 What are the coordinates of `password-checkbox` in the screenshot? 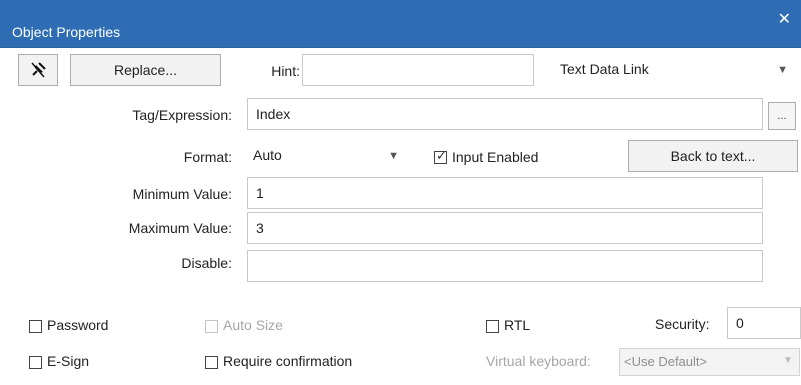 It's located at (35, 326).